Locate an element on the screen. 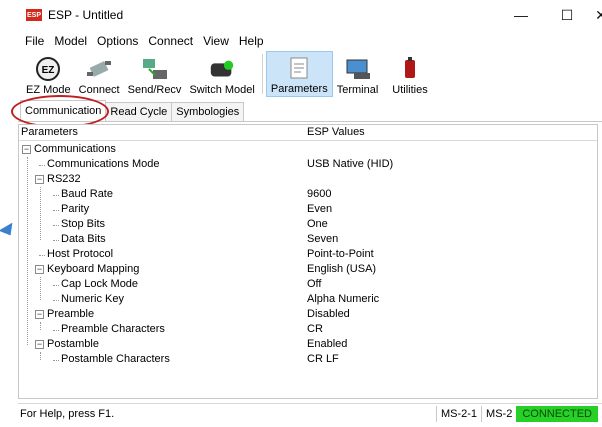 The height and width of the screenshot is (427, 602). param-name: Preamble Characters is located at coordinates (113, 329).